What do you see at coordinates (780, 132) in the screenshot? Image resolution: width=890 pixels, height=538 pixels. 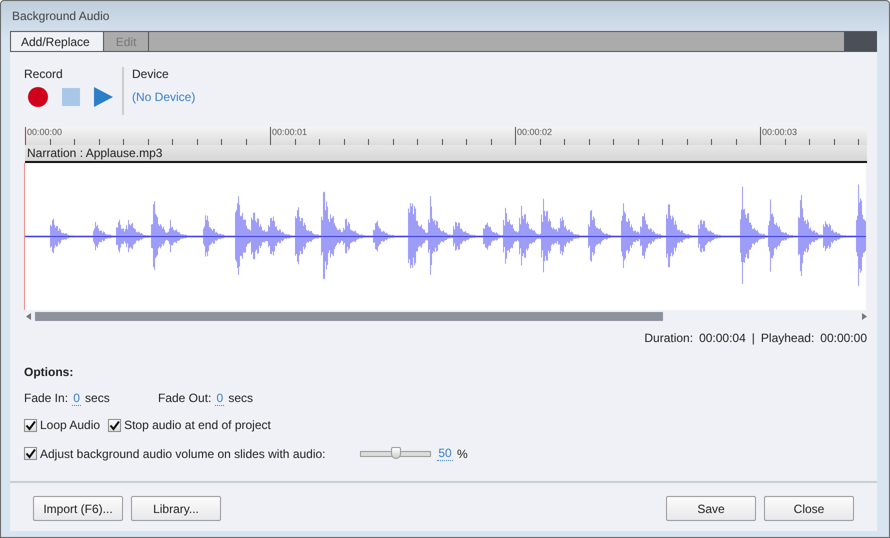 I see `time-label: 00:00:03` at bounding box center [780, 132].